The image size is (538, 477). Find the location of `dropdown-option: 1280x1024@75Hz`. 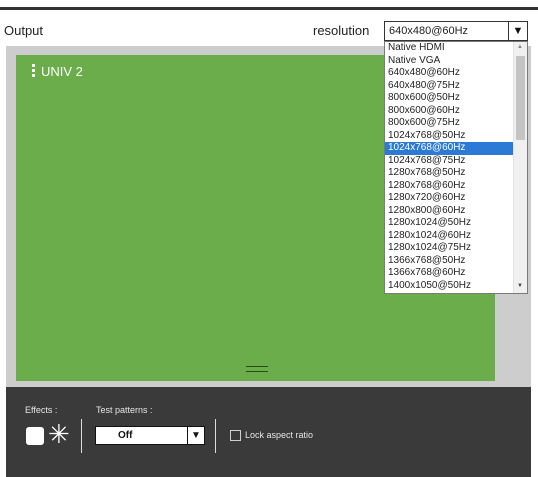

dropdown-option: 1280x1024@75Hz is located at coordinates (449, 248).